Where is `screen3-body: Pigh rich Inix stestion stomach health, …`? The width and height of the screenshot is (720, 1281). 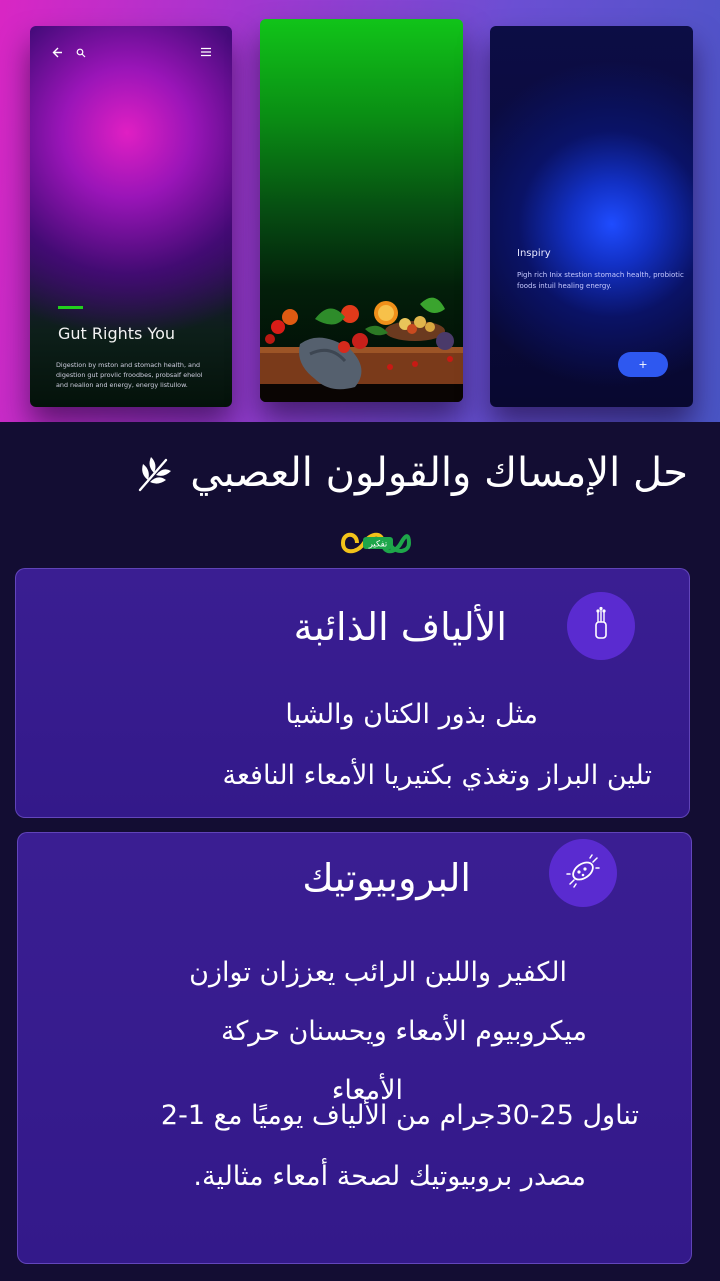
screen3-body: Pigh rich Inix stestion stomach health, … is located at coordinates (600, 280).